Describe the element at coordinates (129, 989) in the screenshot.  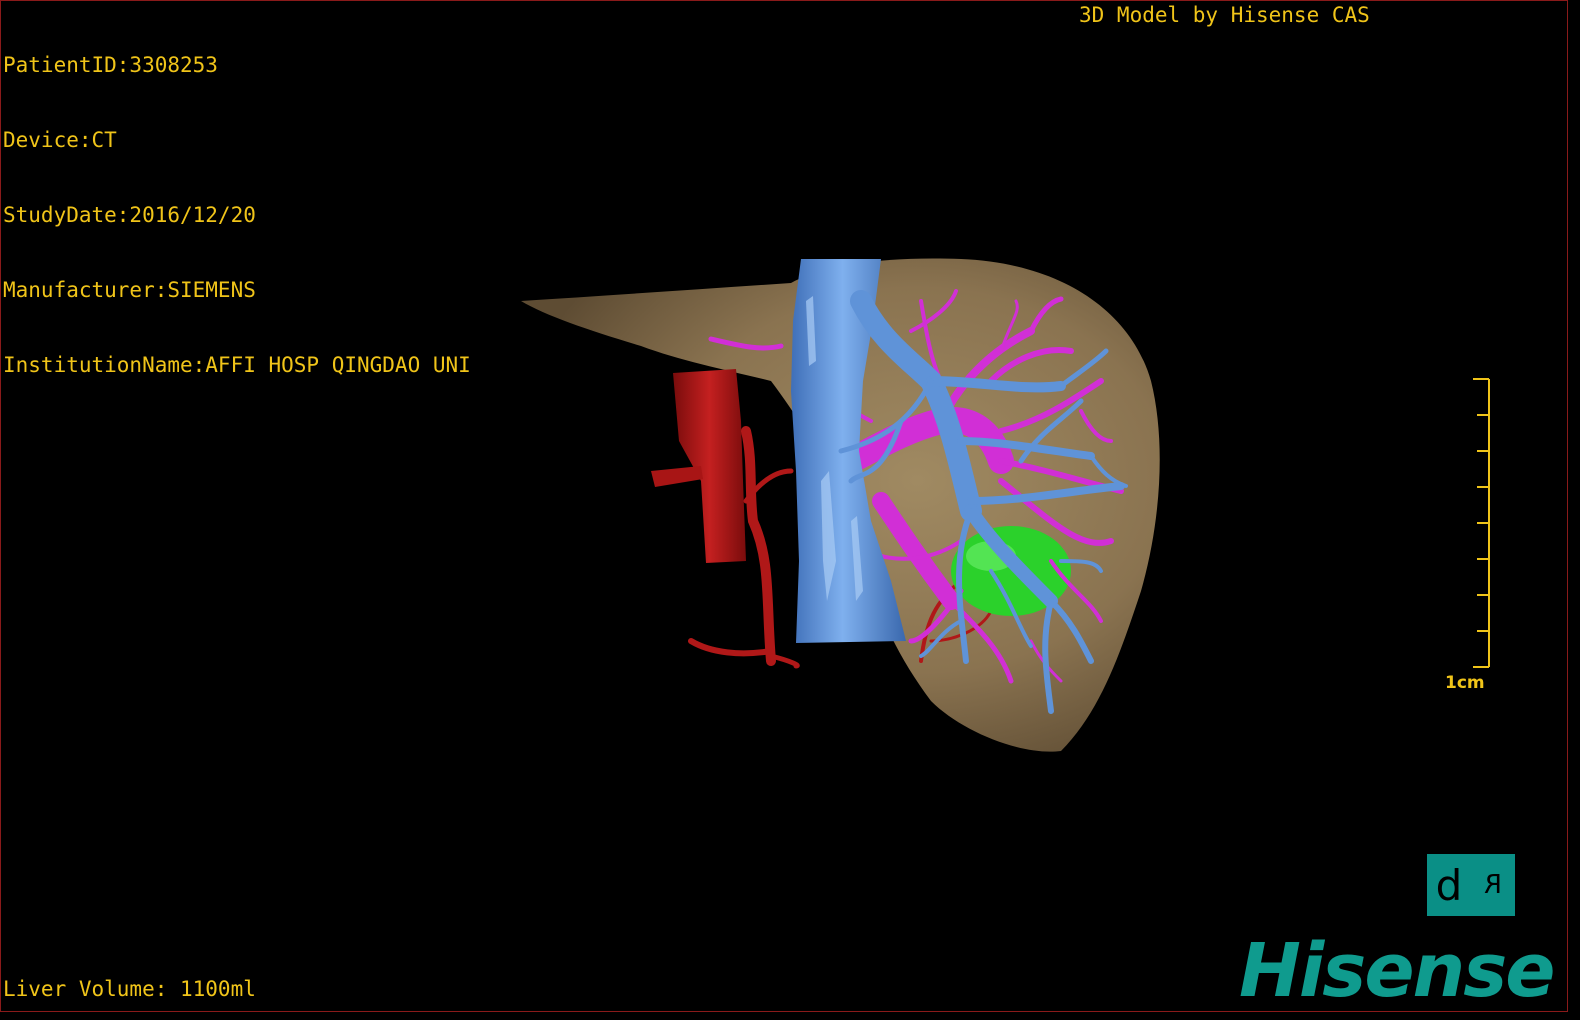
I see `liver-volume: Liver Volume: 1100ml` at that location.